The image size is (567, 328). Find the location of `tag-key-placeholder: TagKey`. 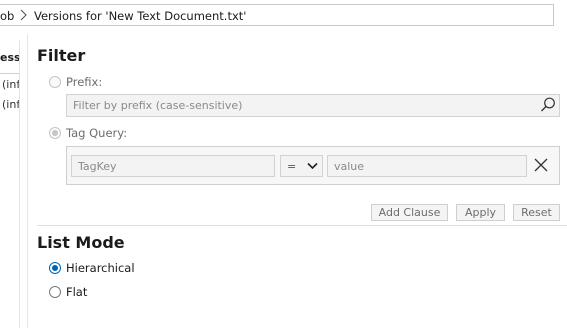

tag-key-placeholder: TagKey is located at coordinates (97, 166).